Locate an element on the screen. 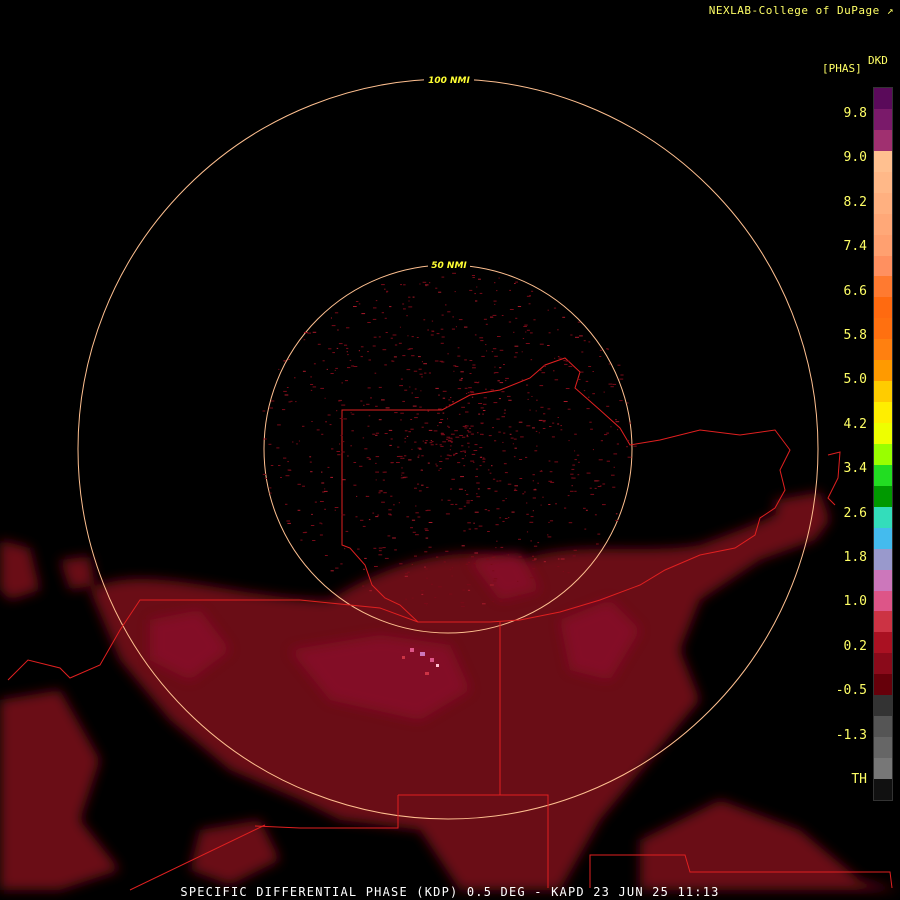 The height and width of the screenshot is (900, 900). legend-tick-label: 5.0 is located at coordinates (855, 380).